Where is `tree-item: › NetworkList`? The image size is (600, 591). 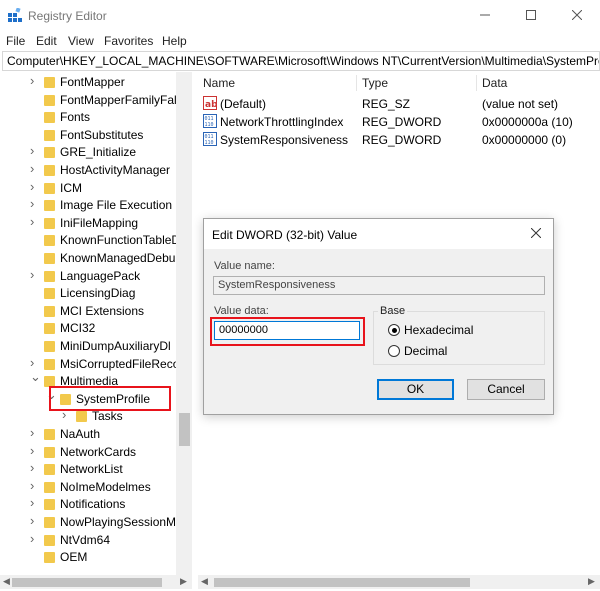
tree-item: › NetworkList is located at coordinates (88, 469).